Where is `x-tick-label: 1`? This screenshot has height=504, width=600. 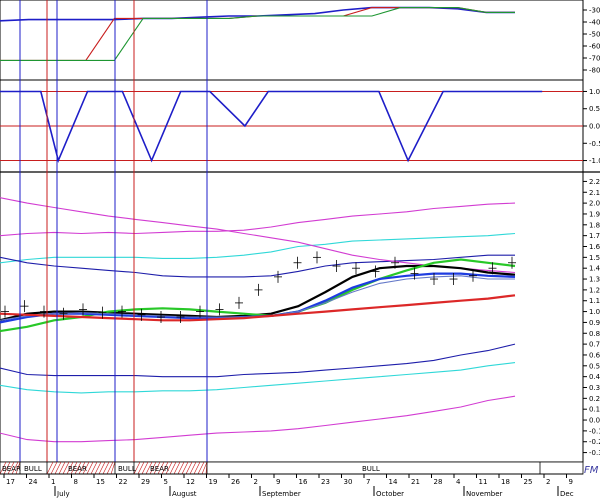
x-tick-label: 1 is located at coordinates (53, 482).